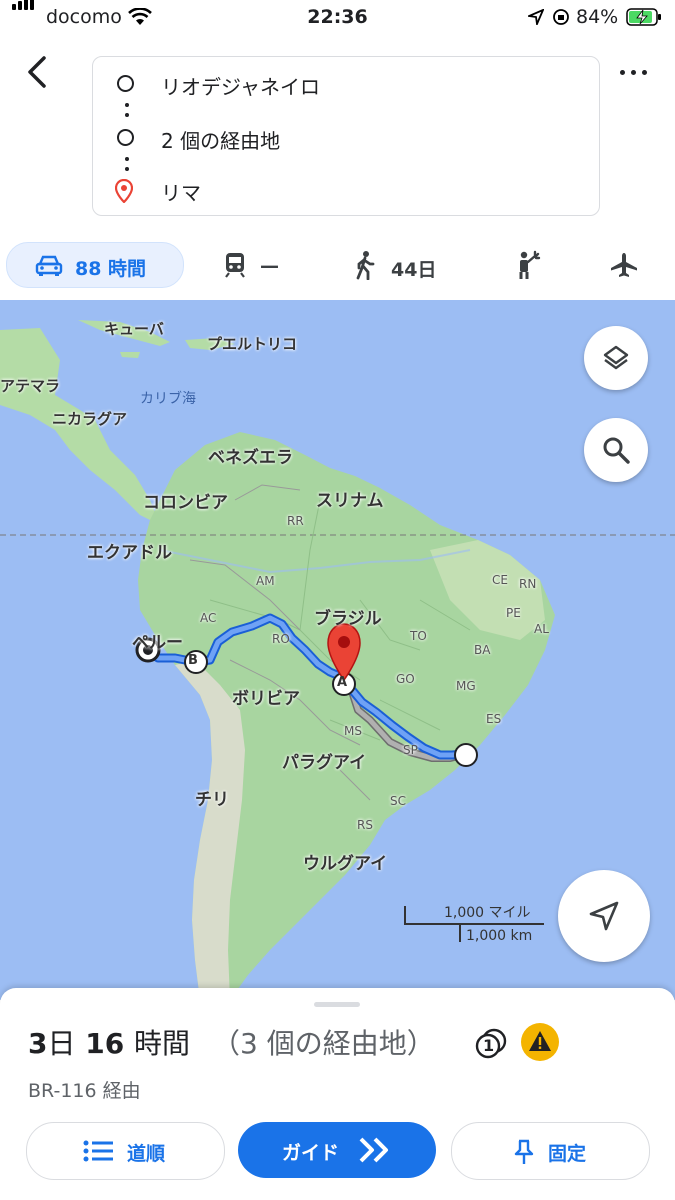 The height and width of the screenshot is (1200, 675). I want to click on waypoints-row: 2 個の経由地, so click(343, 137).